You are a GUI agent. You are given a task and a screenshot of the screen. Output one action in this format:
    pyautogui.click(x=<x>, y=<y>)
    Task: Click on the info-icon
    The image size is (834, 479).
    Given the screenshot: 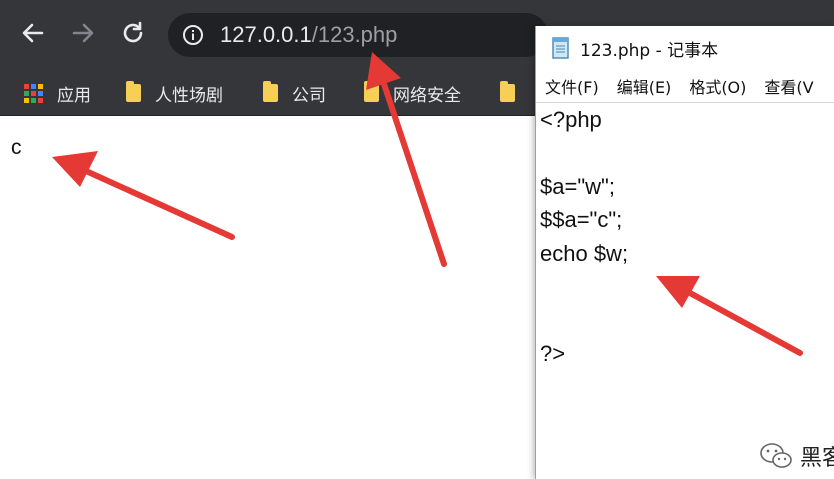 What is the action you would take?
    pyautogui.click(x=193, y=35)
    